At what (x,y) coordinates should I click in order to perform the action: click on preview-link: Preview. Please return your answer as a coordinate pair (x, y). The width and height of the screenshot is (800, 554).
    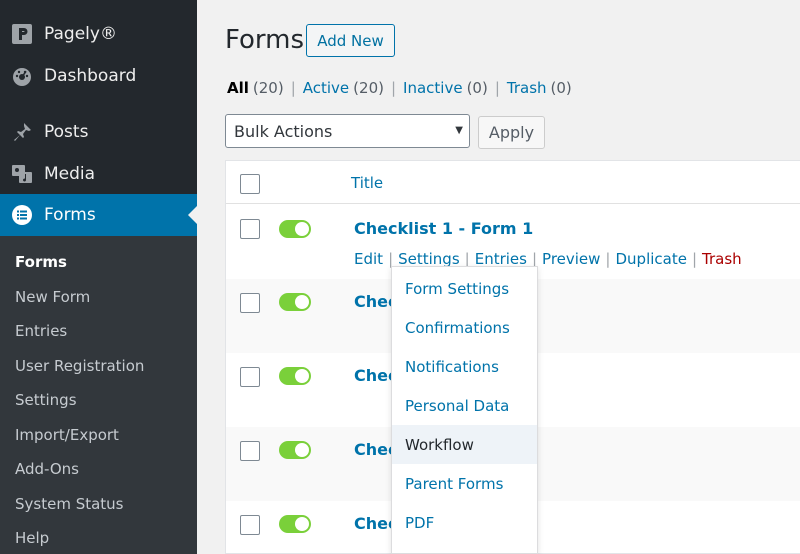
    Looking at the image, I should click on (571, 259).